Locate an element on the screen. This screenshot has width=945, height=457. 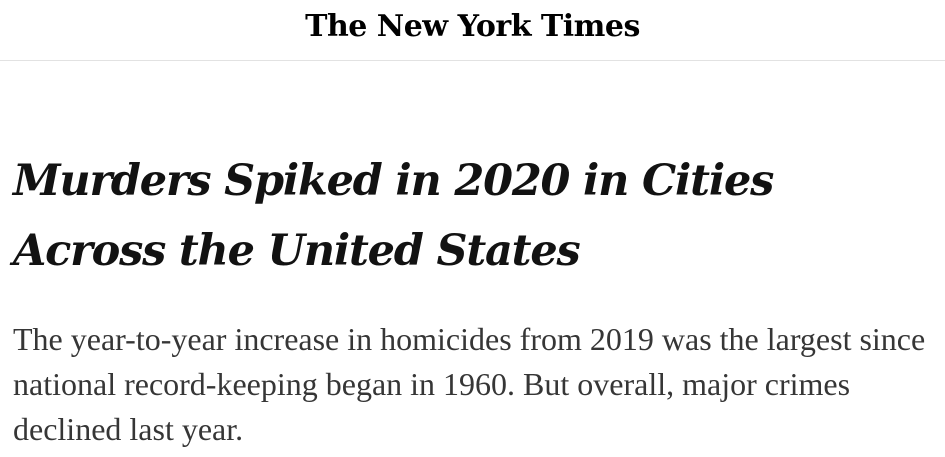
masthead: The New York Times is located at coordinates (472, 30).